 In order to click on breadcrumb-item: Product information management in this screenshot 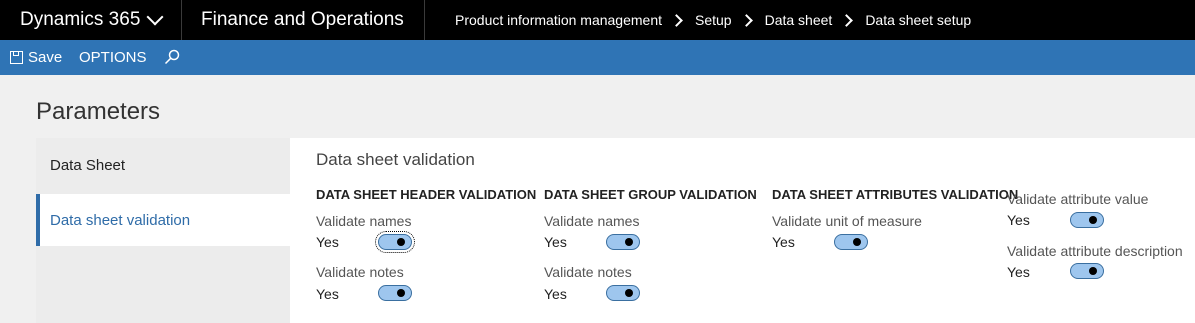, I will do `click(558, 20)`.